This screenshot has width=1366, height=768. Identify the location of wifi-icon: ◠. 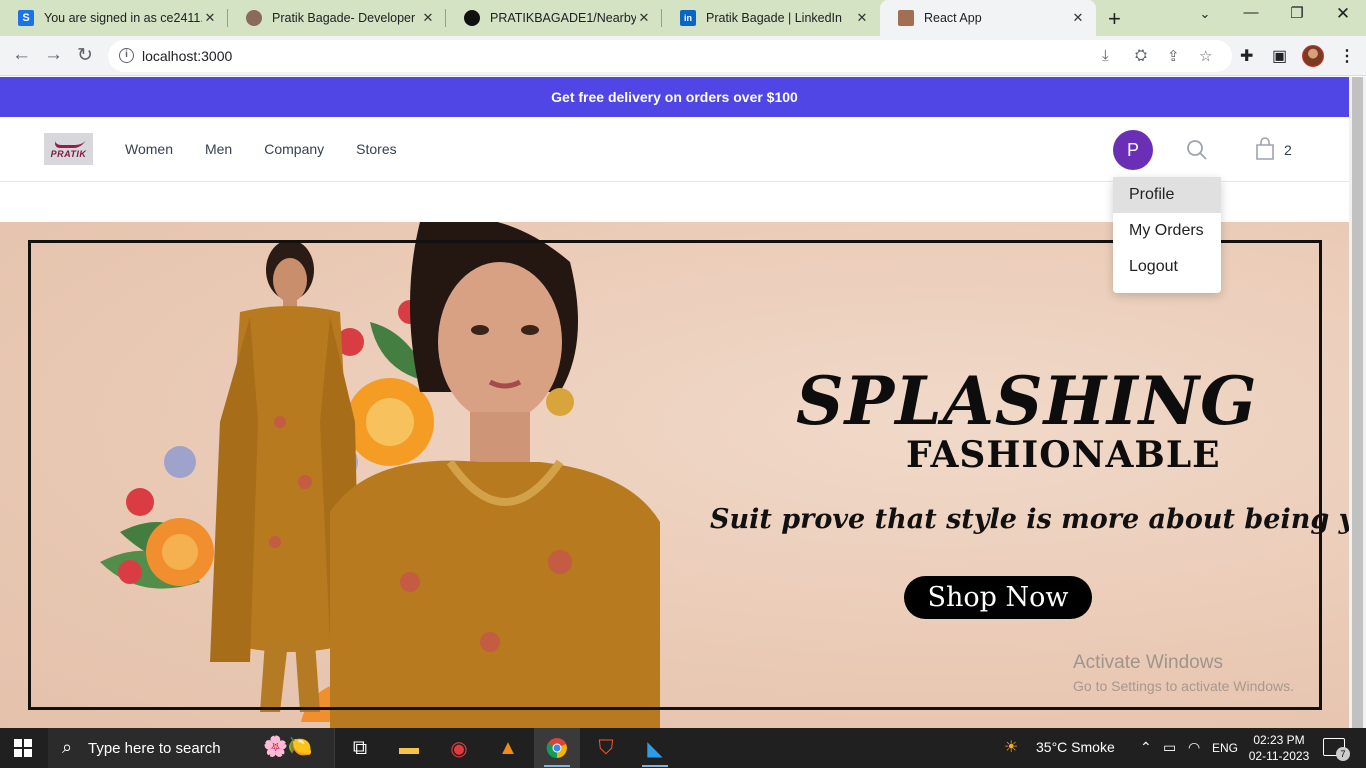
(1194, 747).